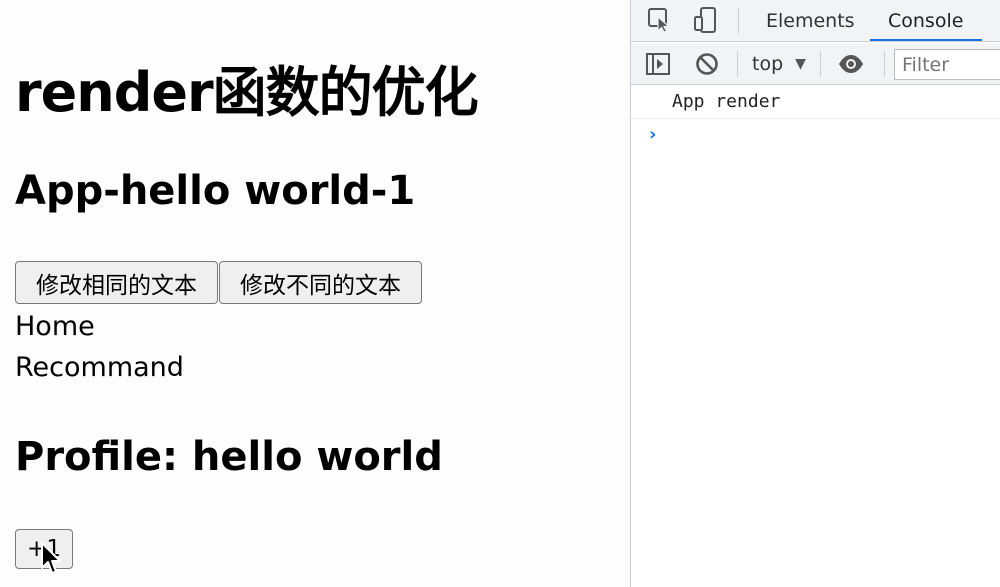 This screenshot has height=587, width=1000. What do you see at coordinates (800, 64) in the screenshot?
I see `dropdown-triangle-icon: ▼` at bounding box center [800, 64].